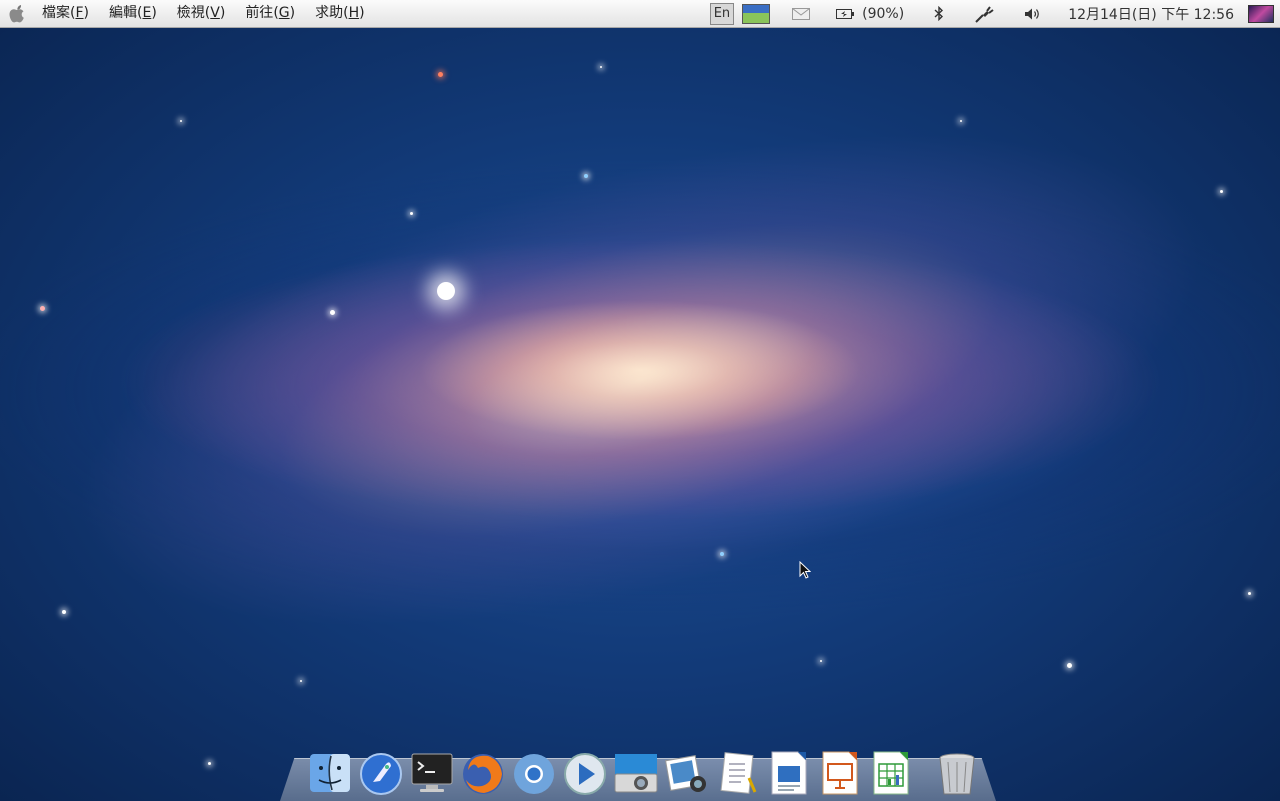 The height and width of the screenshot is (801, 1280). Describe the element at coordinates (284, 13) in the screenshot. I see `menu-go-mnemonic: G` at that location.